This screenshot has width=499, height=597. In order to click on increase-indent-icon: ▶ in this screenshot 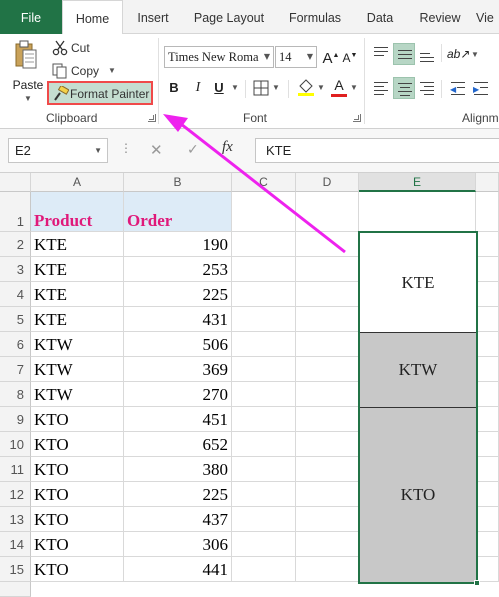, I will do `click(481, 88)`.